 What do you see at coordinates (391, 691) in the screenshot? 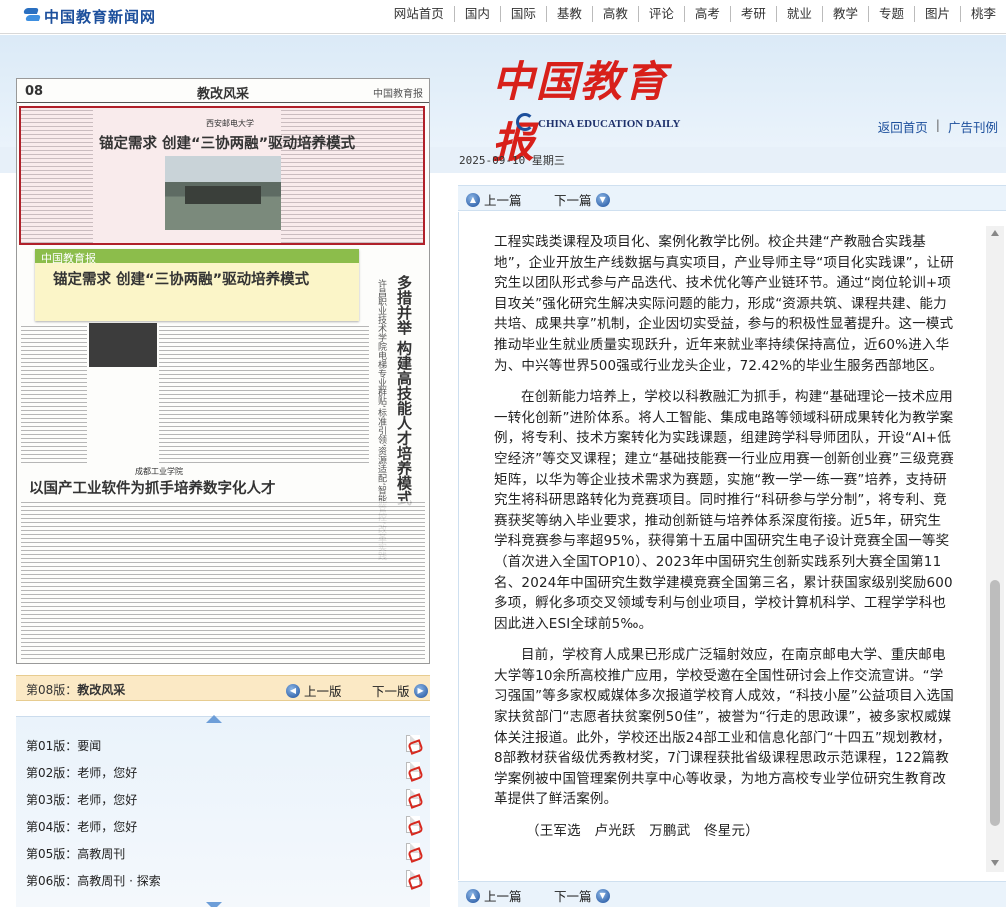
I see `next-page-label: 下一版` at bounding box center [391, 691].